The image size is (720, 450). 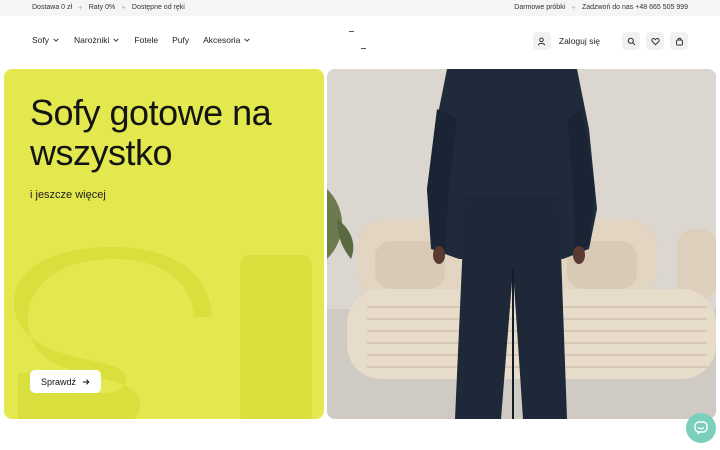 I want to click on search-icon, so click(x=631, y=41).